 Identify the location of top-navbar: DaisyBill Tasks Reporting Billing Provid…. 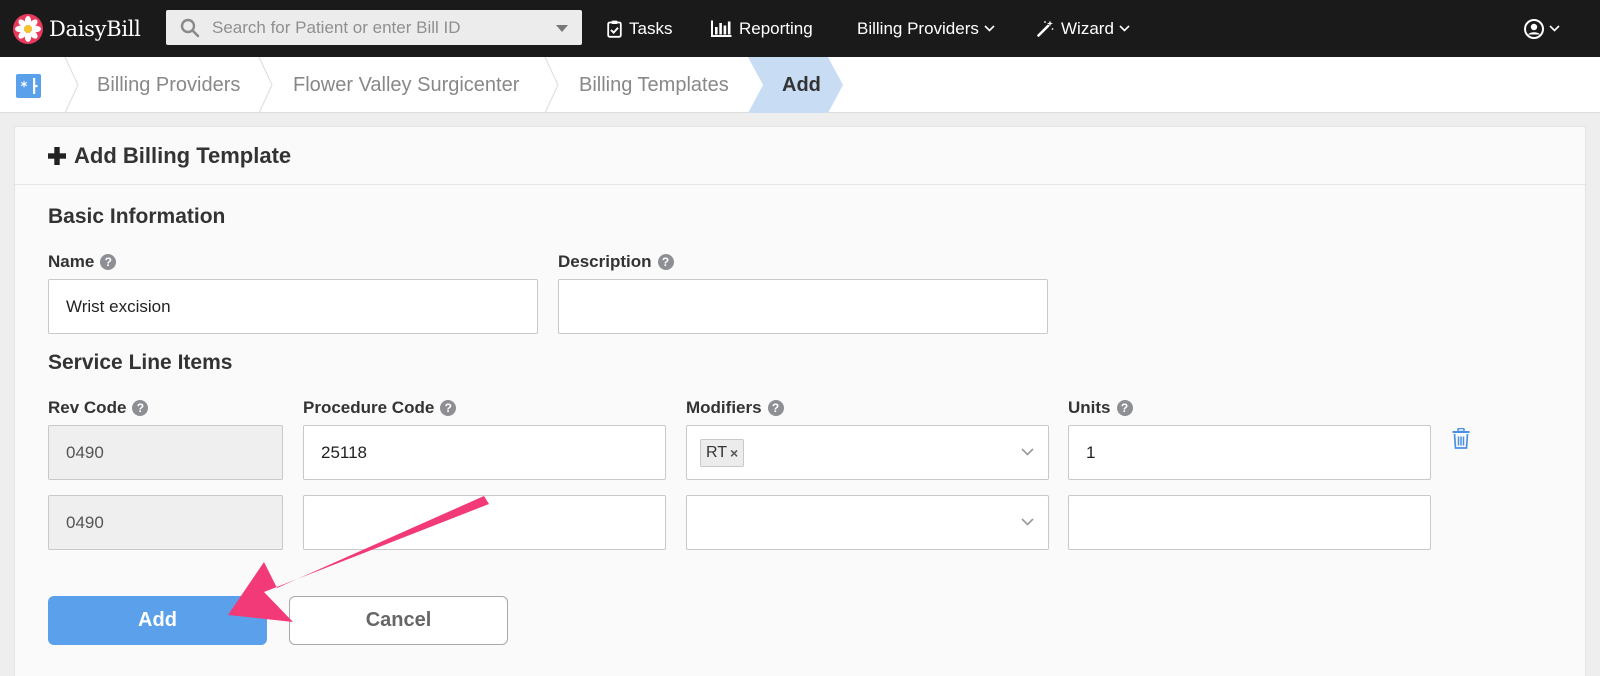
(800, 28).